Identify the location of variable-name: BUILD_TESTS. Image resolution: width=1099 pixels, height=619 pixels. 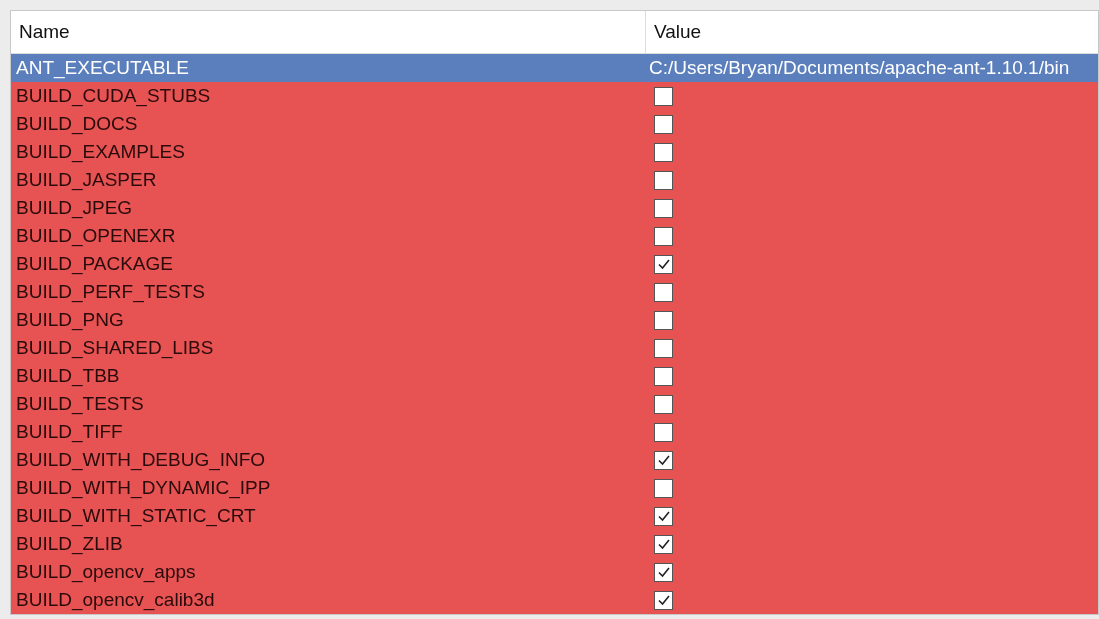
(80, 404).